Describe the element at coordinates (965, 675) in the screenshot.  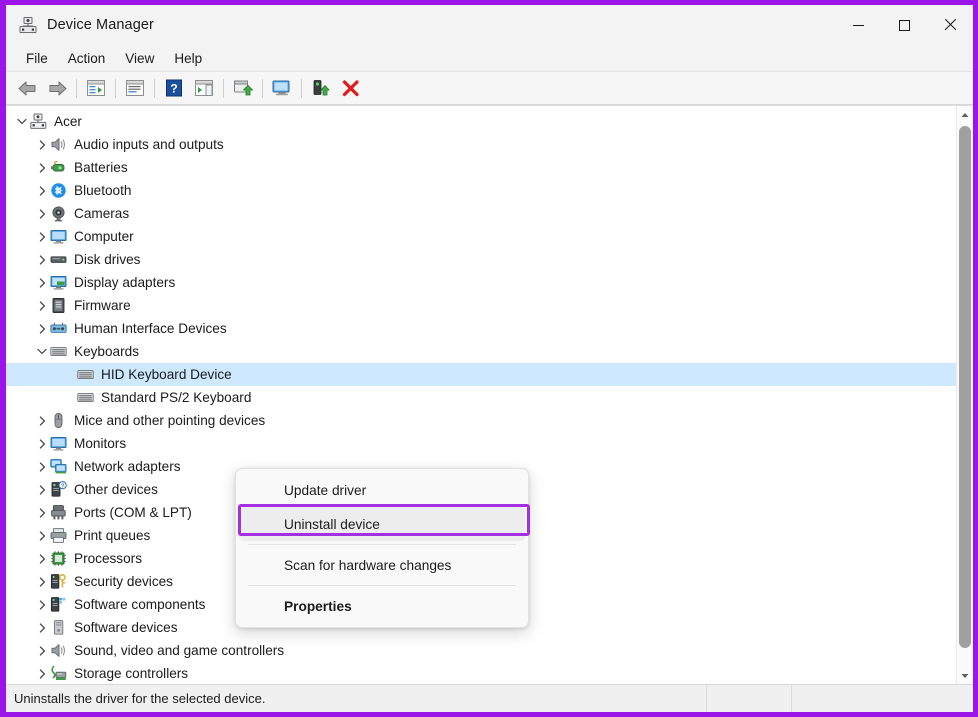
I see `scroll-down-button` at that location.